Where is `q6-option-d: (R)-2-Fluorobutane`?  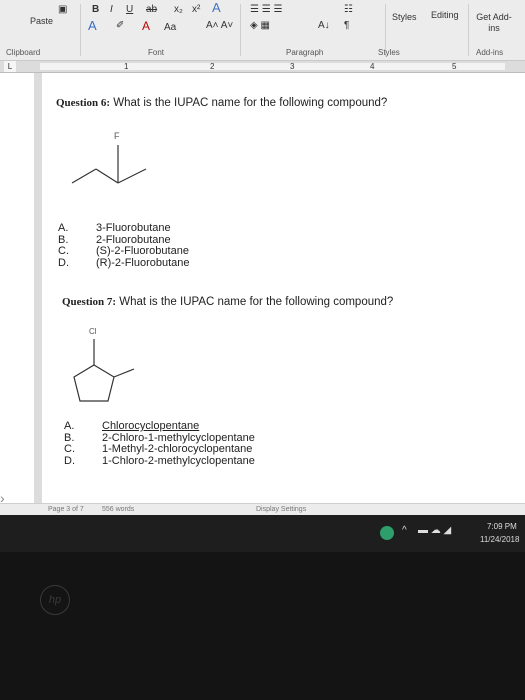
q6-option-d: (R)-2-Fluorobutane is located at coordinates (143, 262).